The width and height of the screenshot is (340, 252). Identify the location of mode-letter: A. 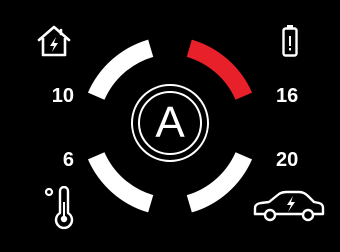
(170, 122).